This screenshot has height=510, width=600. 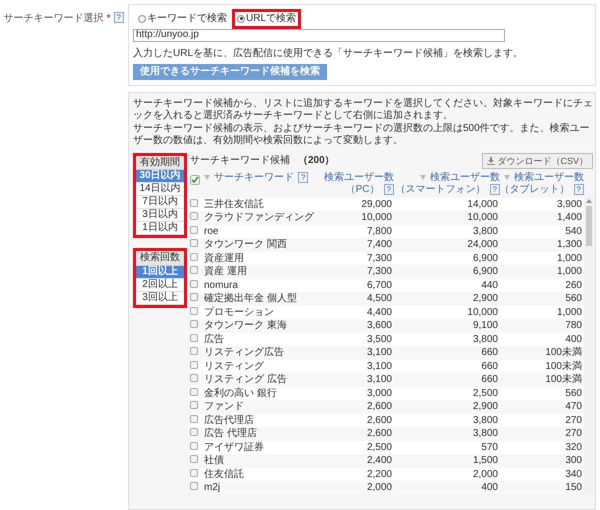 I want to click on keyword-cell-text: リスティング 広告, so click(x=246, y=380).